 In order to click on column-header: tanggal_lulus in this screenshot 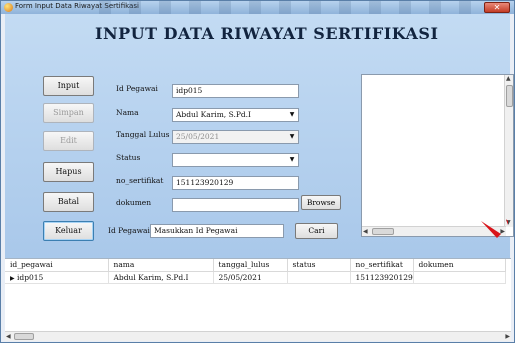, I will do `click(250, 265)`.